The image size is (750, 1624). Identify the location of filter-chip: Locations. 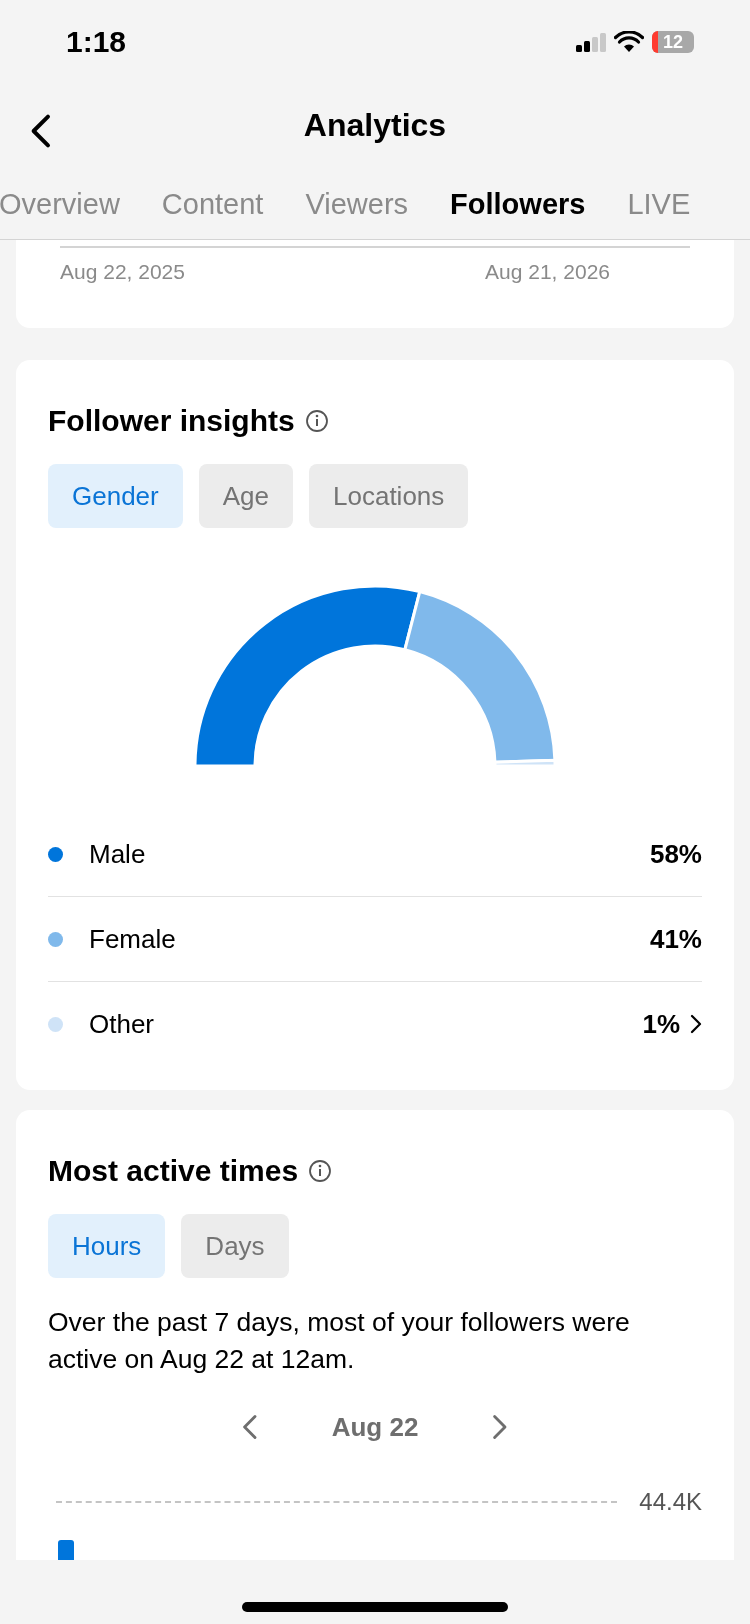
(389, 496).